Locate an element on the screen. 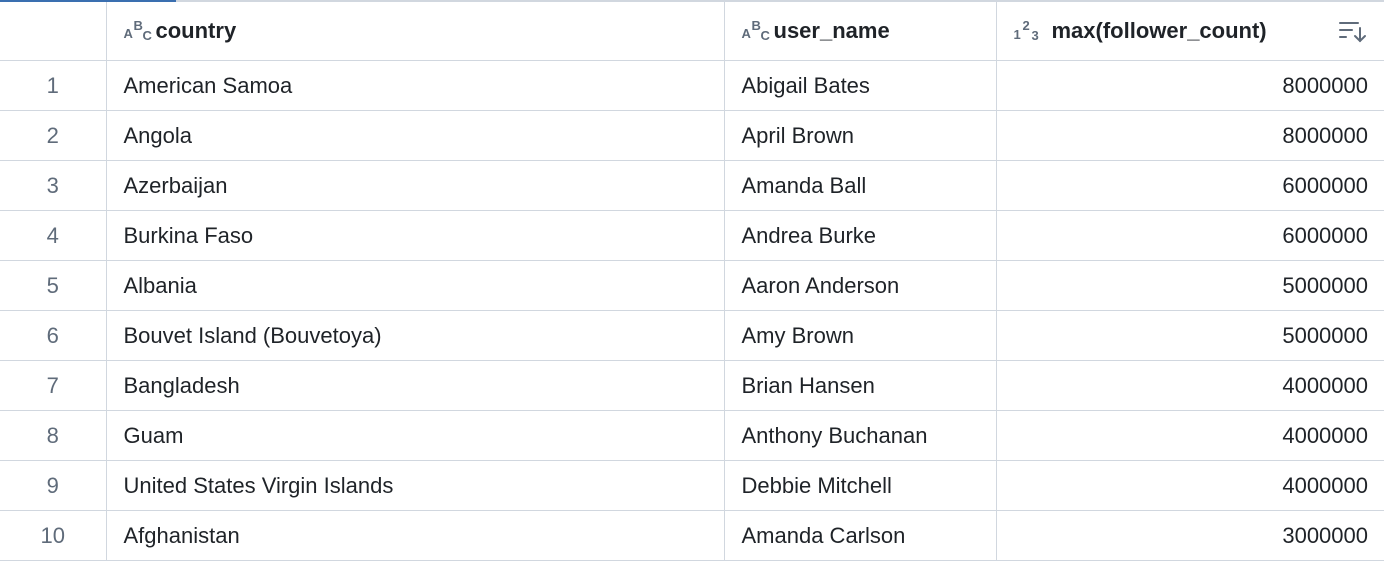 This screenshot has height=562, width=1384. number-type-icon: 123 is located at coordinates (1026, 30).